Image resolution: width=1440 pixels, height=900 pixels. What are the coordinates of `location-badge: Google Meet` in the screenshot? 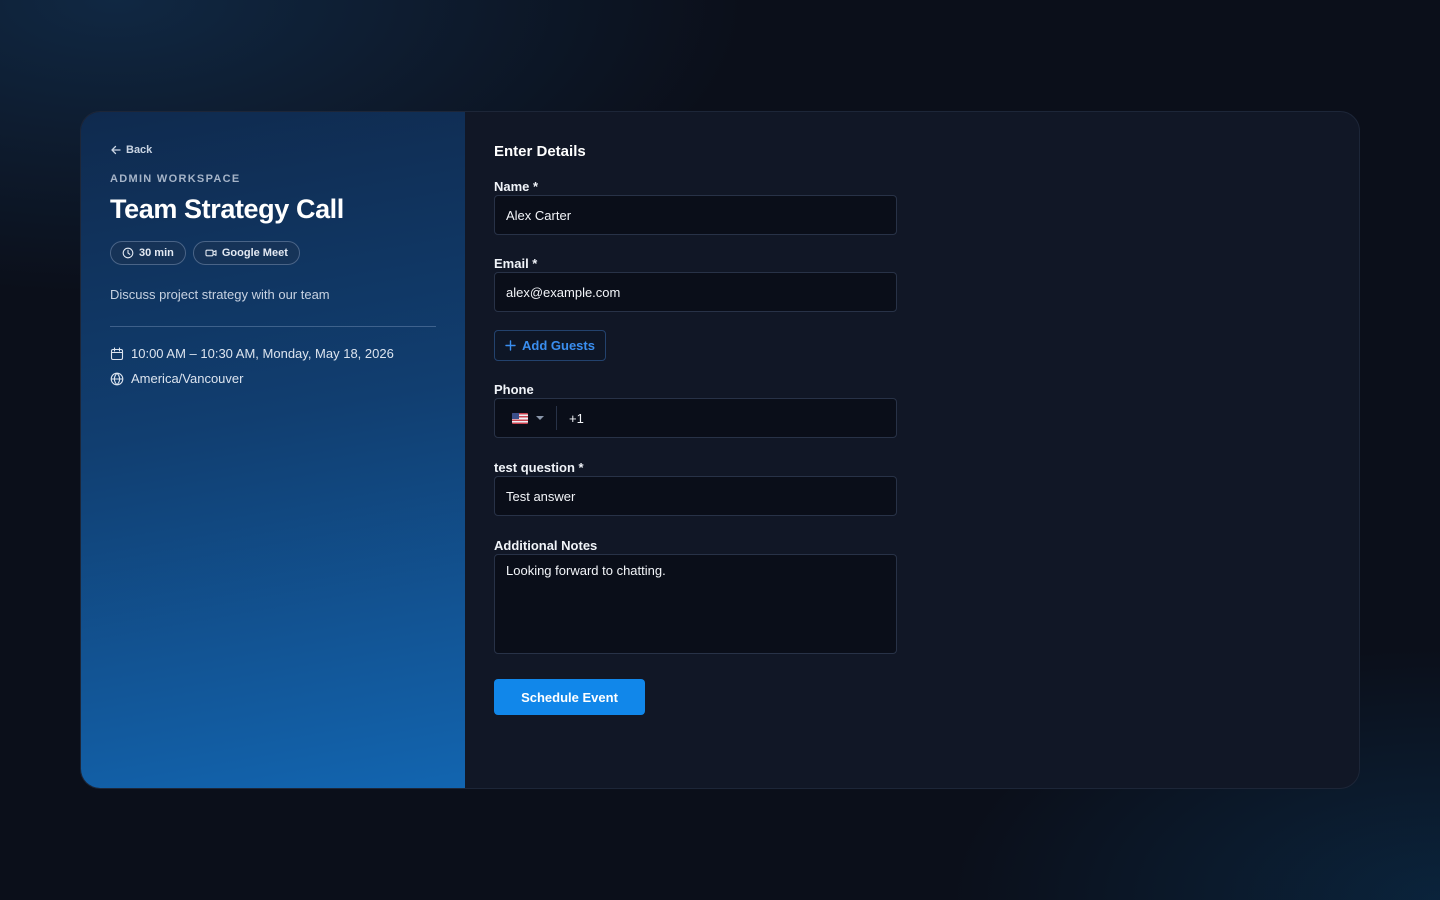 It's located at (246, 253).